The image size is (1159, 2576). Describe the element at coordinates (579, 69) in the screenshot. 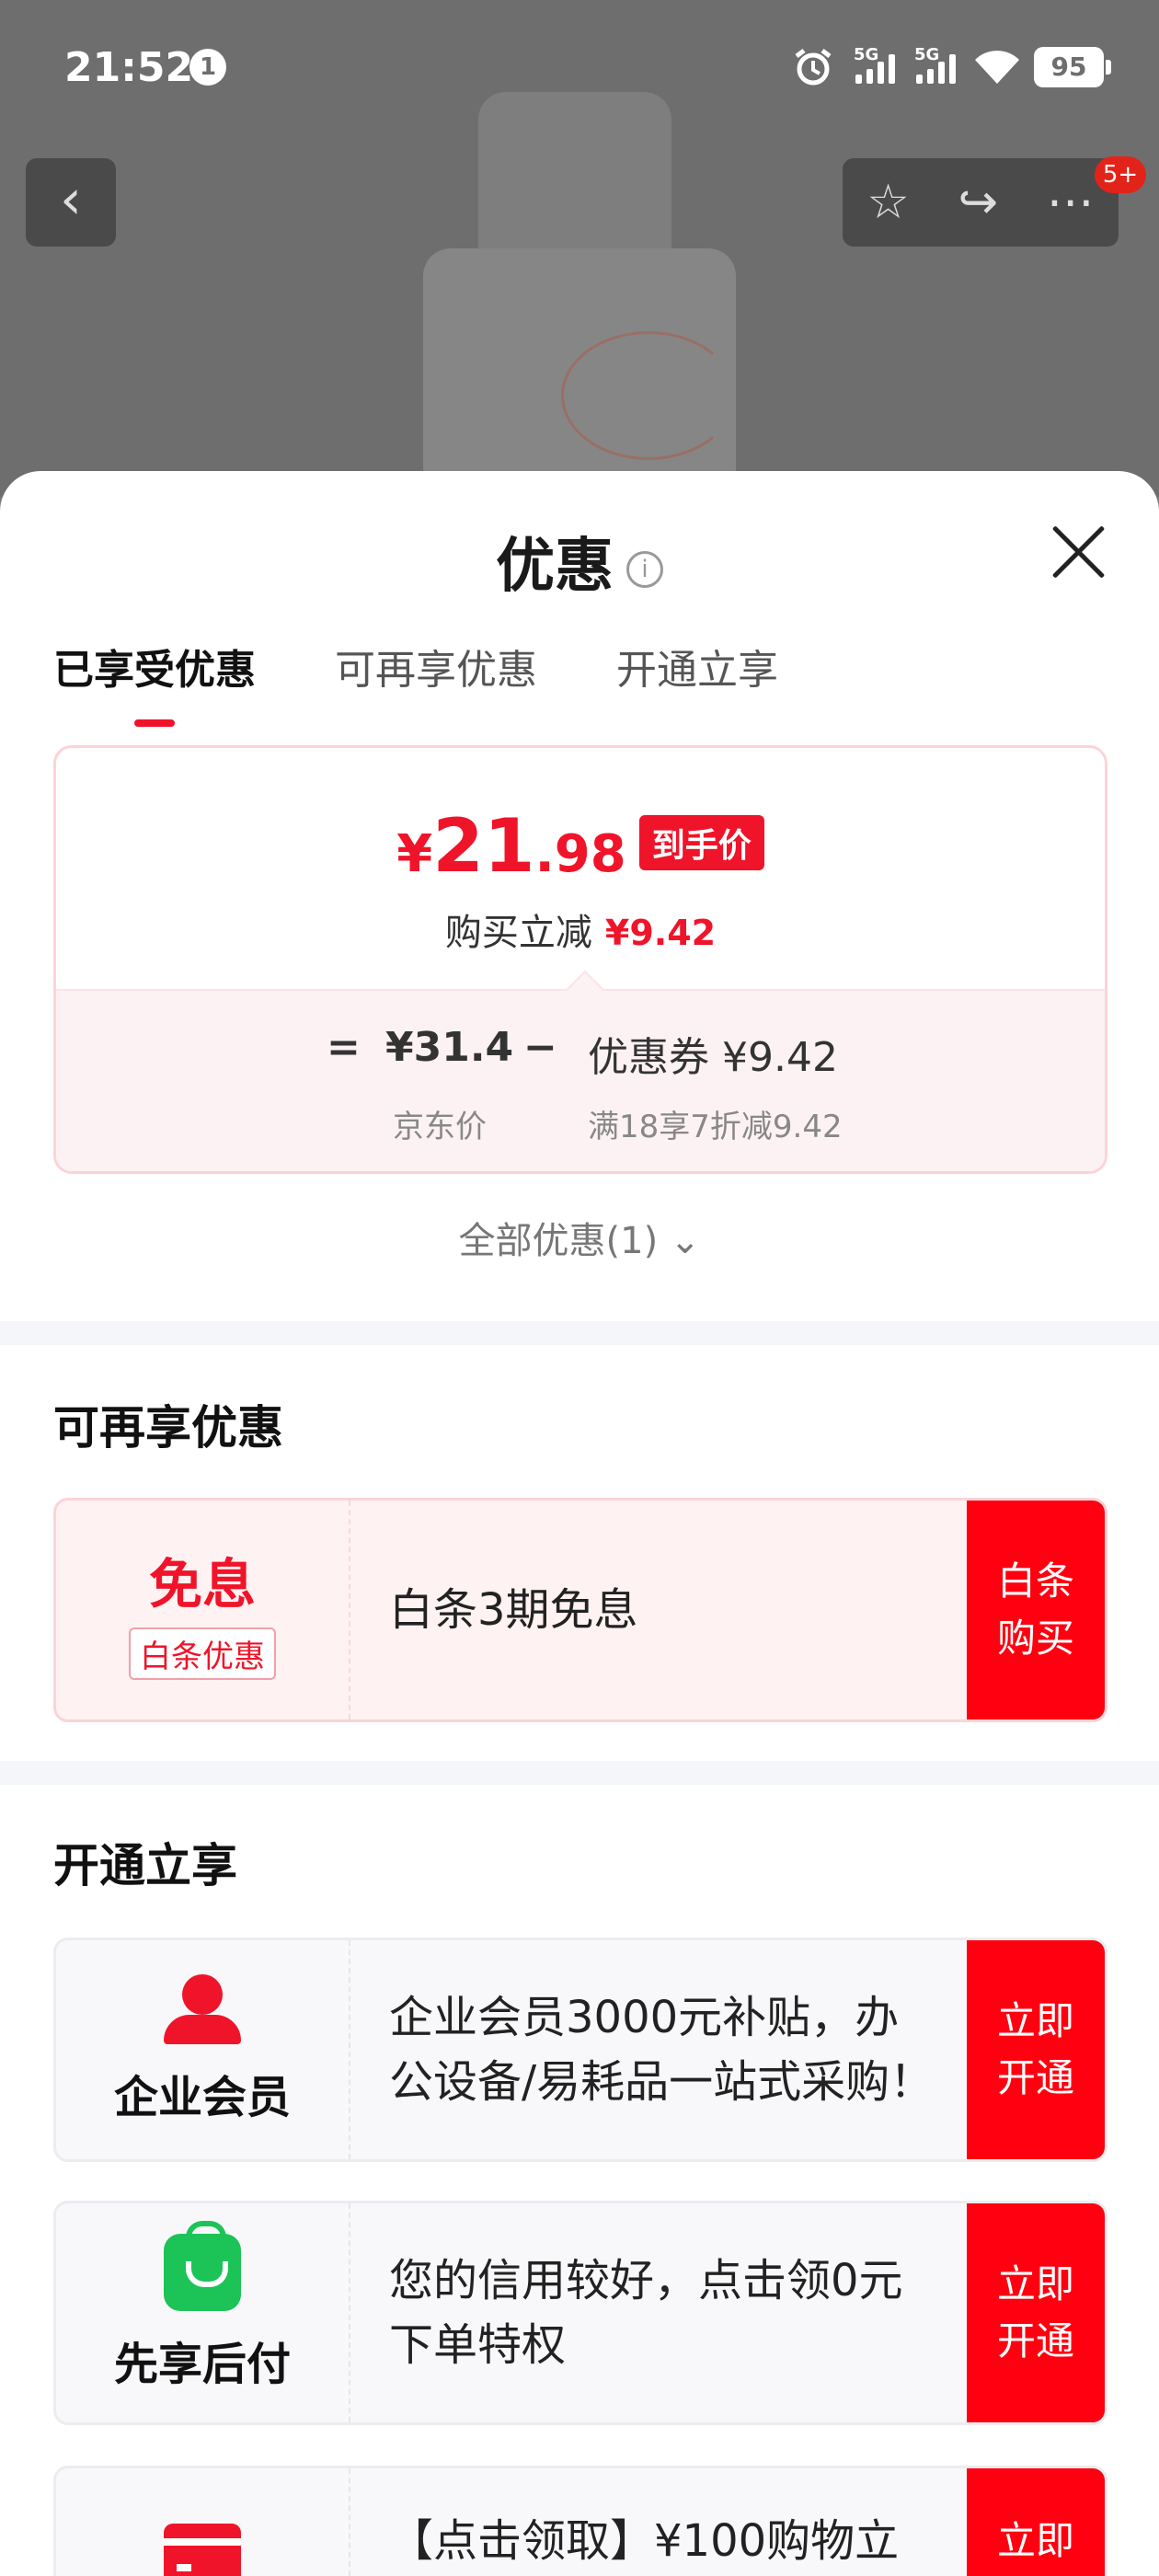

I see `status-bar: 21:52 1 5G 5G 95` at that location.